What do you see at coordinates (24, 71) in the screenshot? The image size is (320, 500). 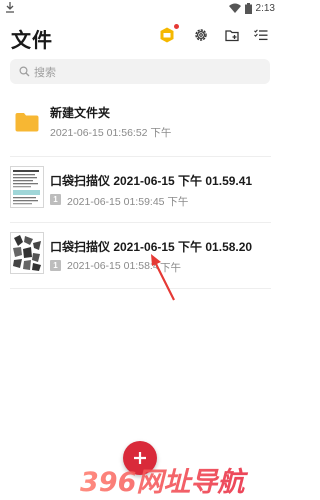 I see `search-icon` at bounding box center [24, 71].